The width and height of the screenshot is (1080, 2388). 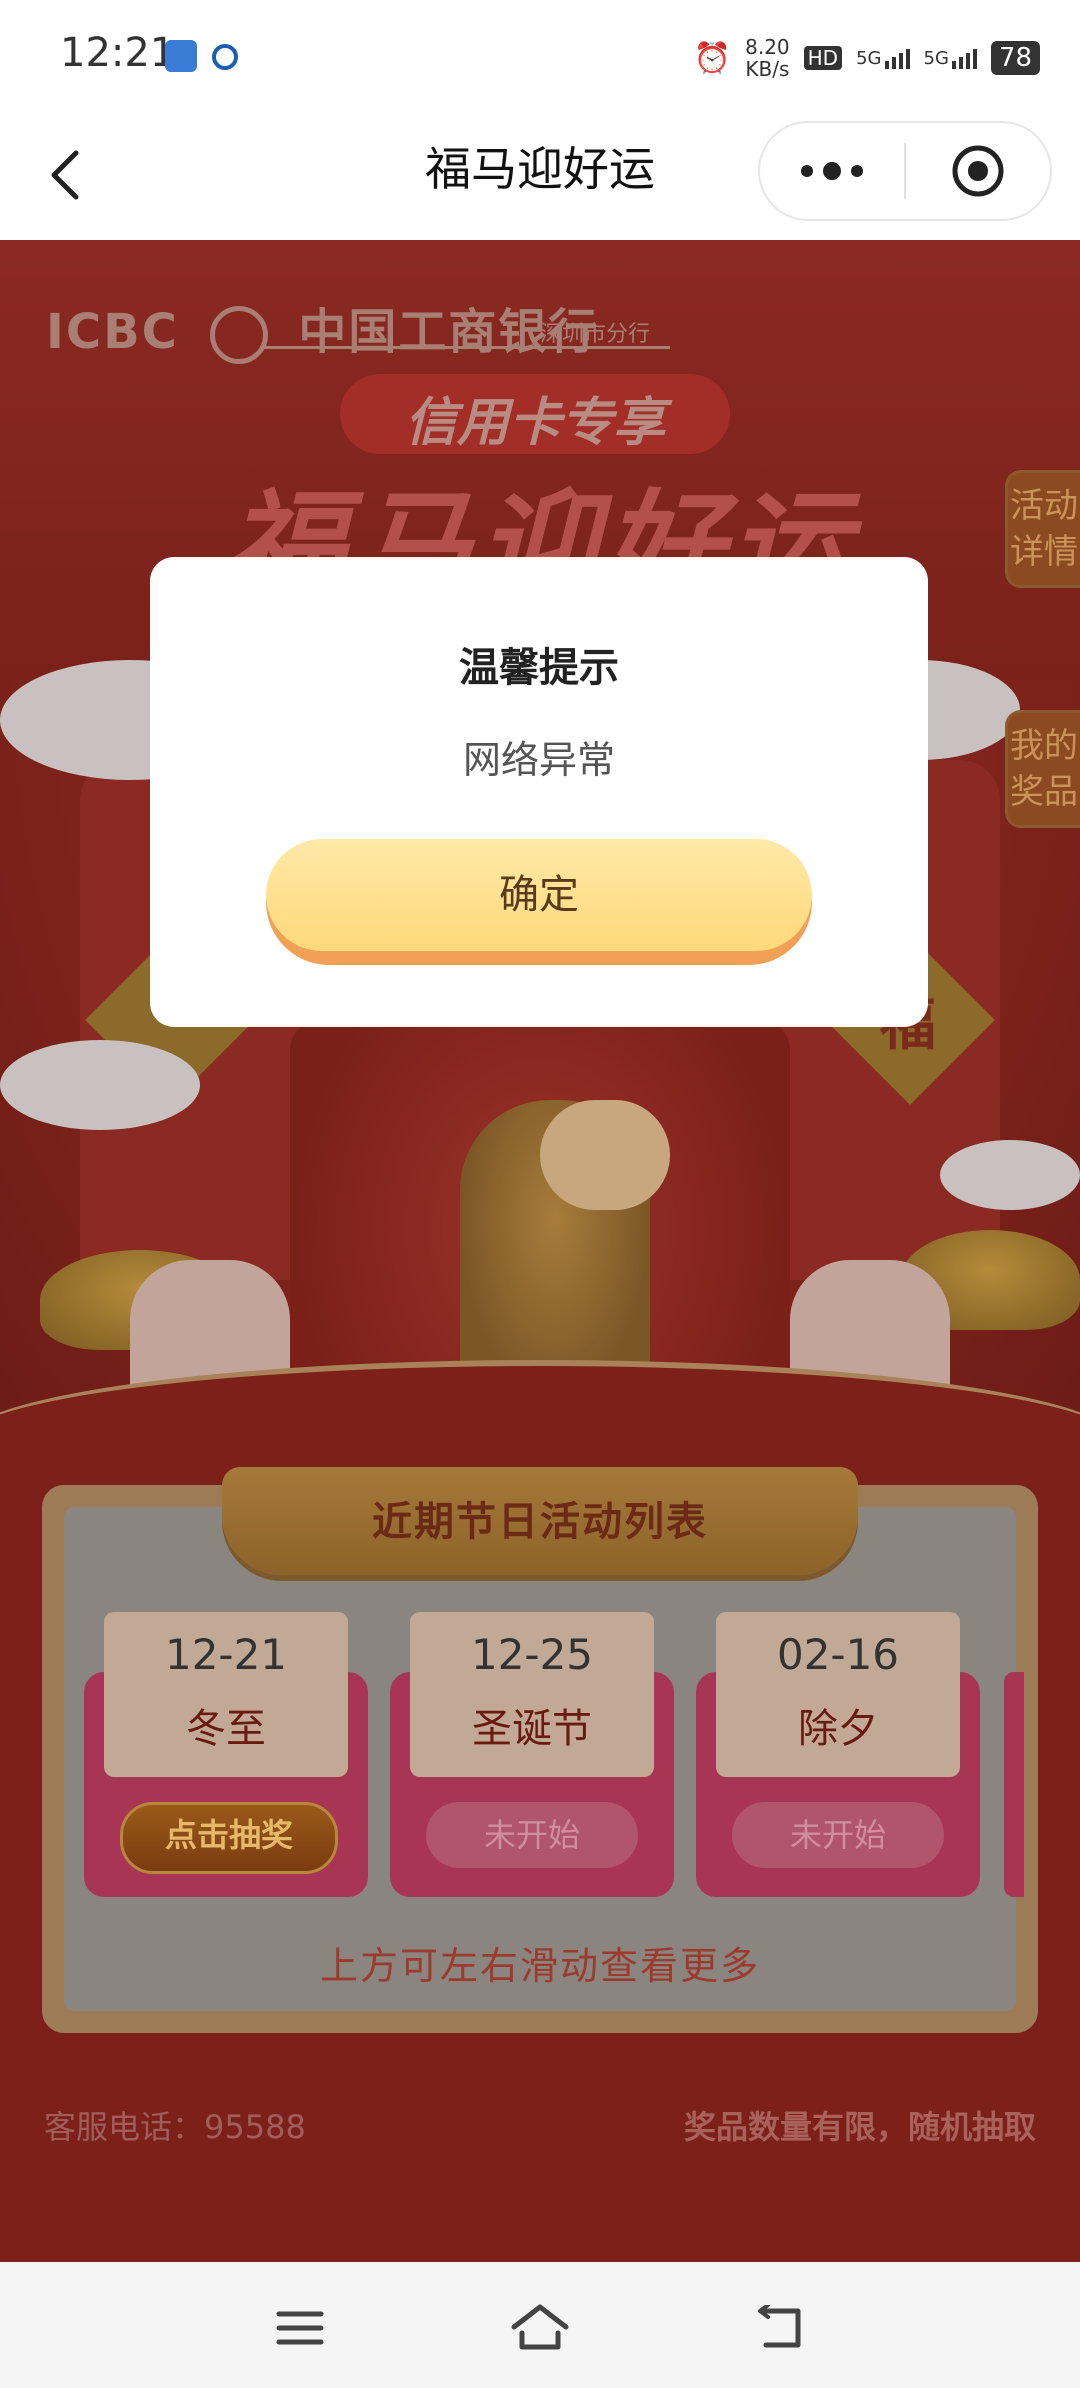 What do you see at coordinates (1015, 58) in the screenshot?
I see `battery-icon: 78` at bounding box center [1015, 58].